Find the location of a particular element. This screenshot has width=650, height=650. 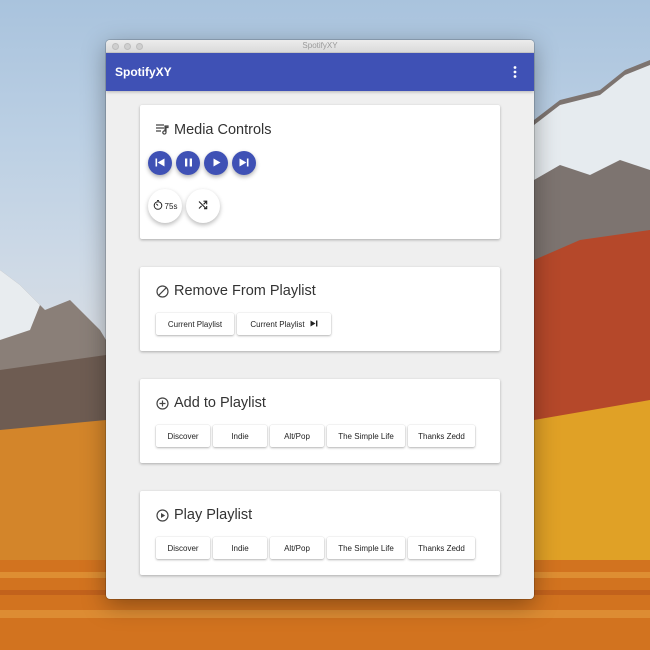

play-thanks-zedd-button: Thanks Zedd is located at coordinates (441, 548).